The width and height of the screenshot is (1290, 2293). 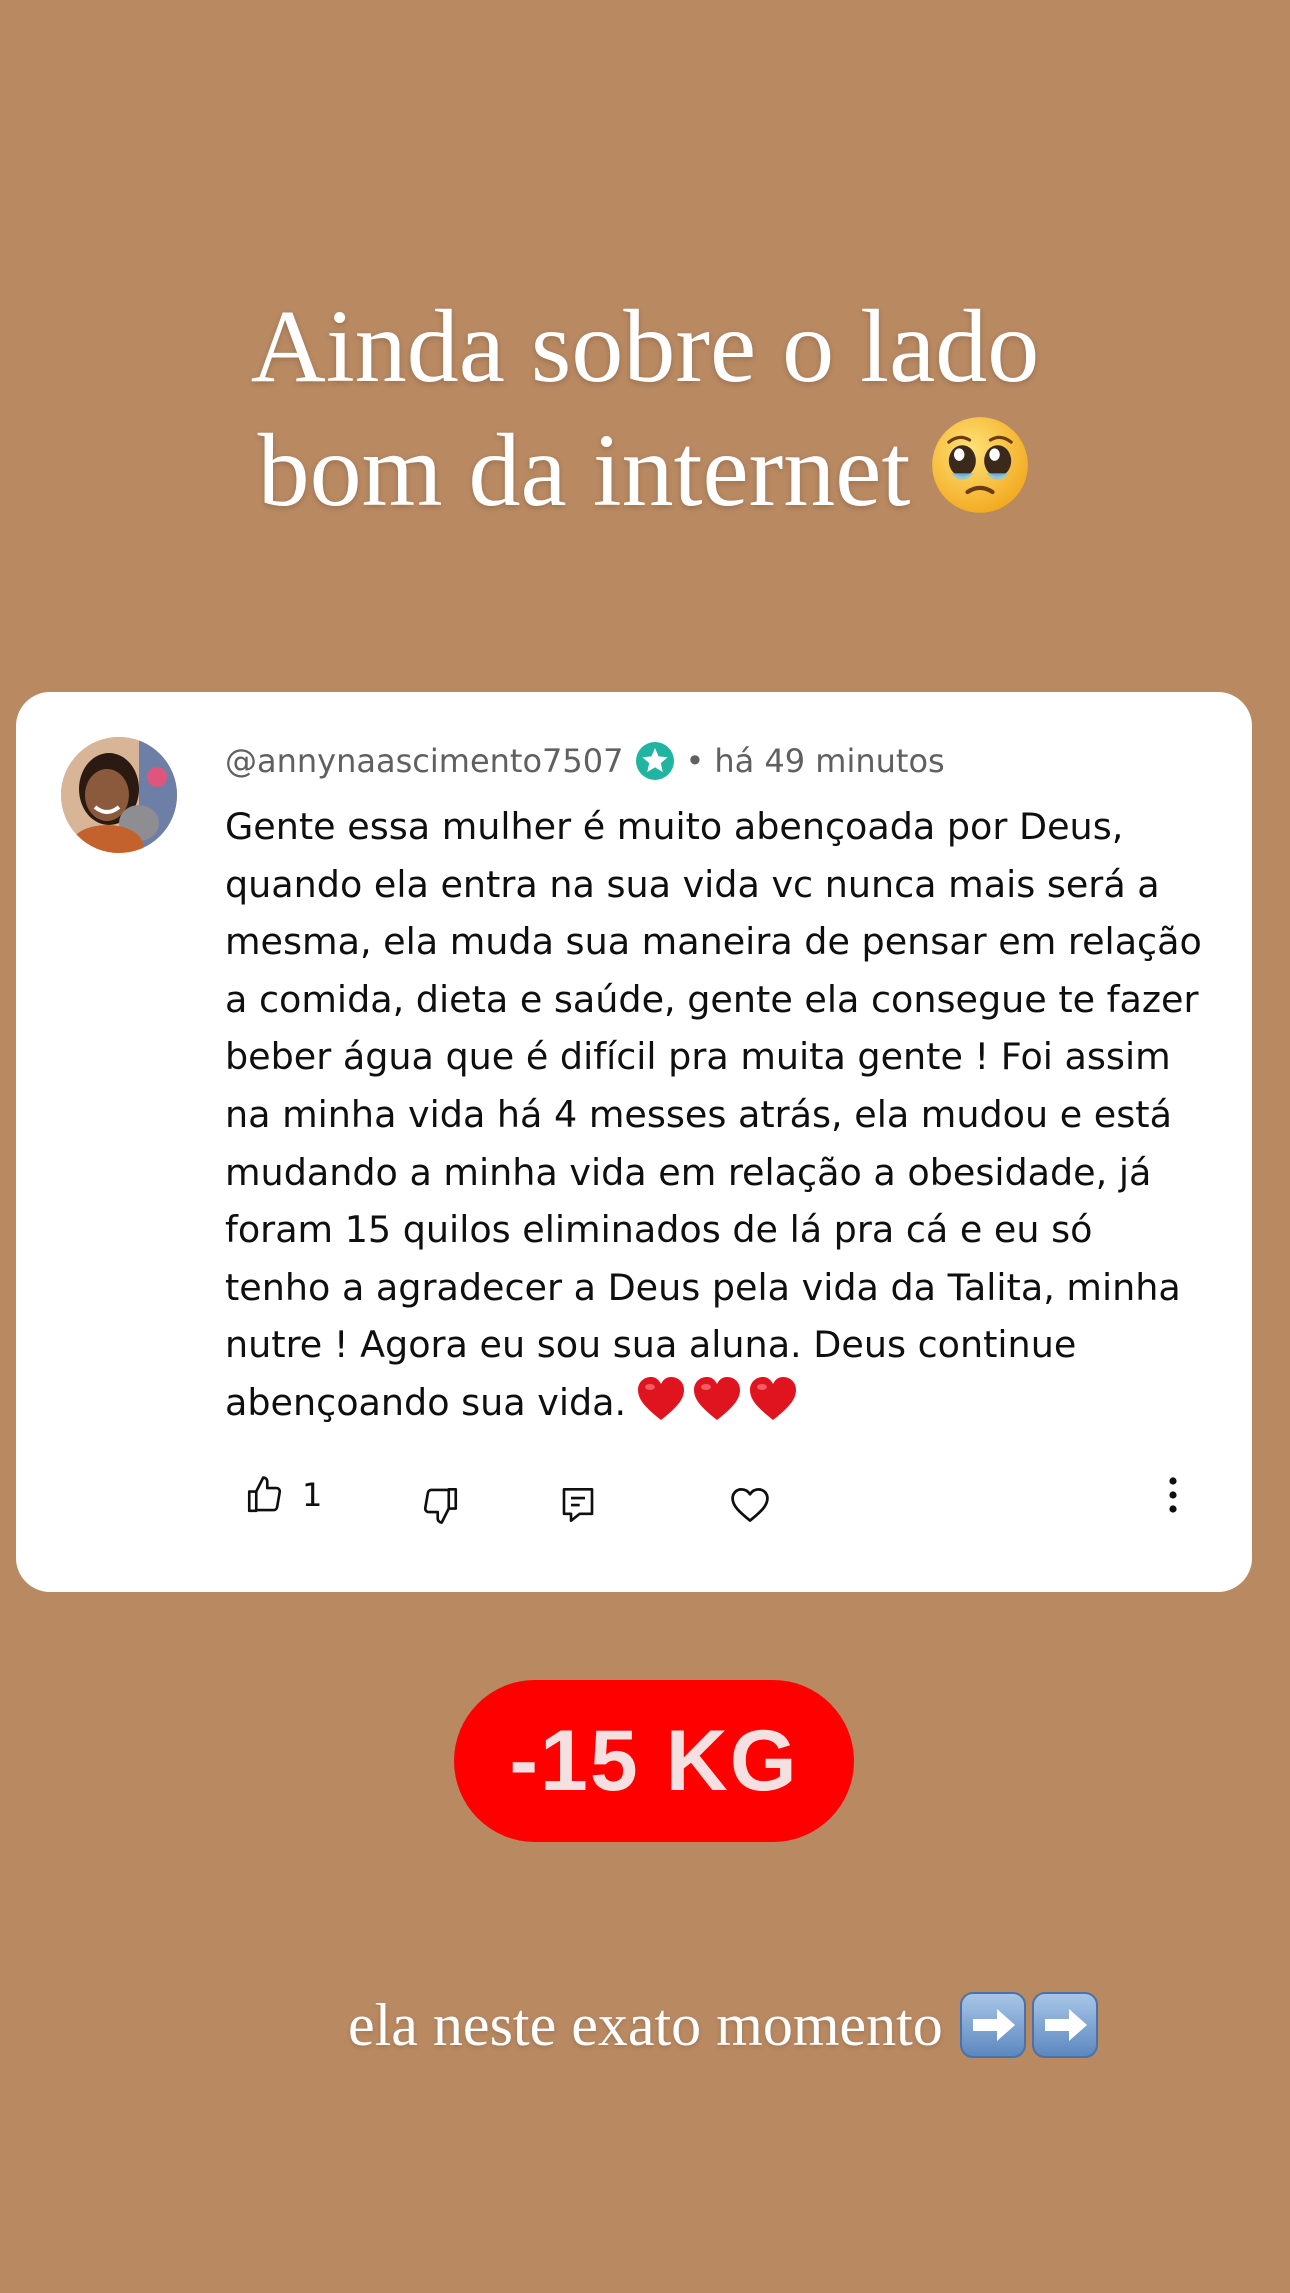 What do you see at coordinates (264, 1494) in the screenshot?
I see `thumbs-up-icon` at bounding box center [264, 1494].